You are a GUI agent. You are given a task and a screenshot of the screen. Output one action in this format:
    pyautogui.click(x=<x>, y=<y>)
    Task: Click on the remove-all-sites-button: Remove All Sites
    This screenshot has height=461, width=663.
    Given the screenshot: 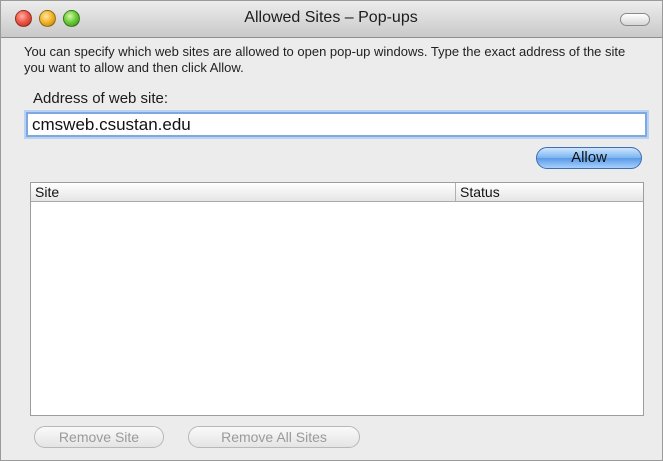 What is the action you would take?
    pyautogui.click(x=274, y=437)
    